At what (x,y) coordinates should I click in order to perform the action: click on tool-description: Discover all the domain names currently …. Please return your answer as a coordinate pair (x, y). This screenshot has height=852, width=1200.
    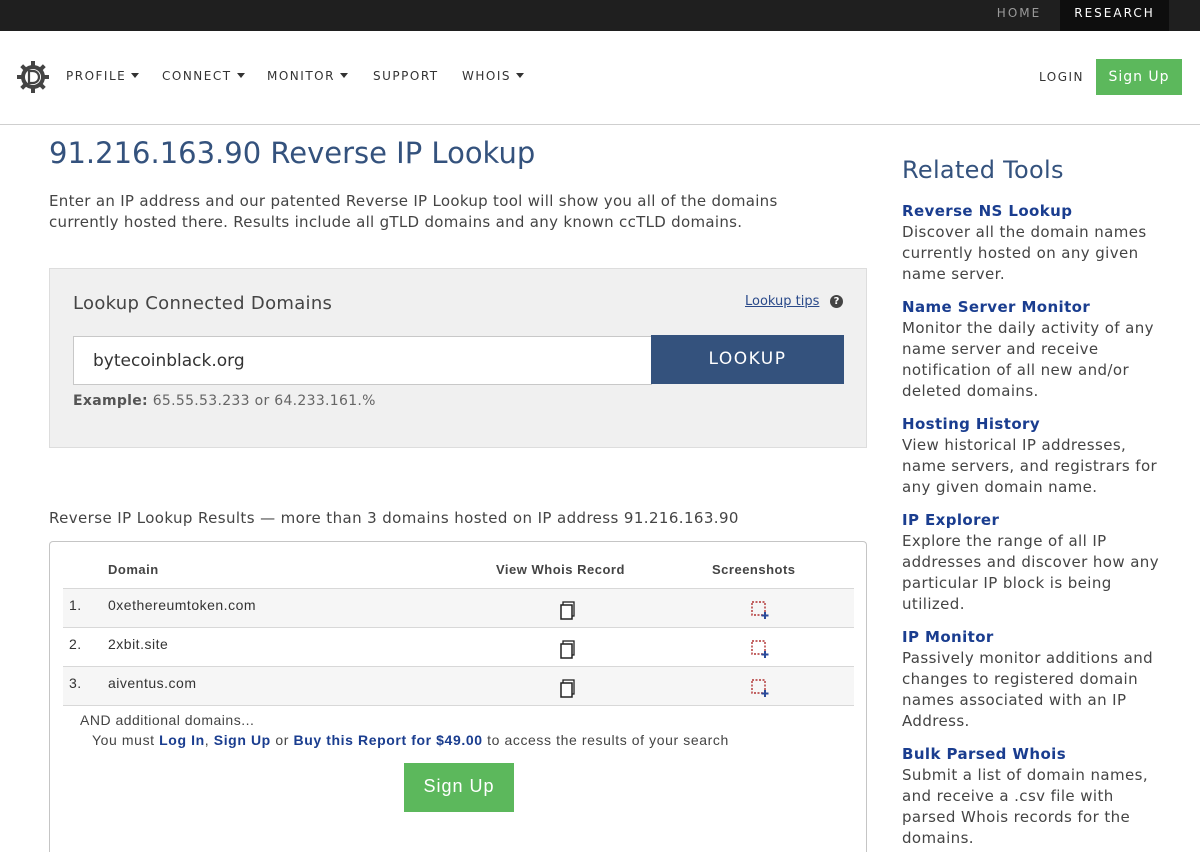
    Looking at the image, I should click on (1024, 253).